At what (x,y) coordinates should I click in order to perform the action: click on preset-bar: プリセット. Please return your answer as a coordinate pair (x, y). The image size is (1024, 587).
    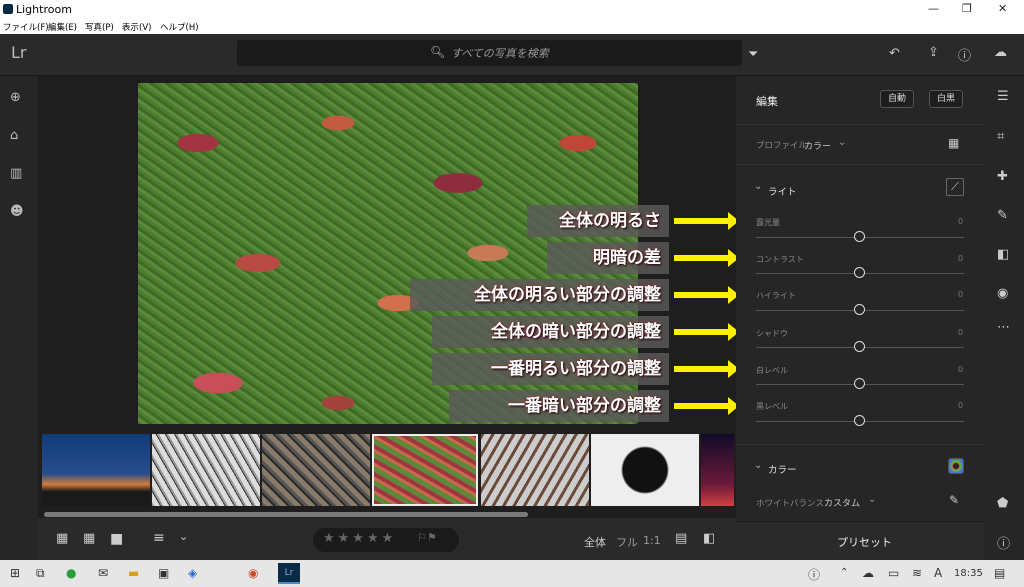
    Looking at the image, I should click on (860, 540).